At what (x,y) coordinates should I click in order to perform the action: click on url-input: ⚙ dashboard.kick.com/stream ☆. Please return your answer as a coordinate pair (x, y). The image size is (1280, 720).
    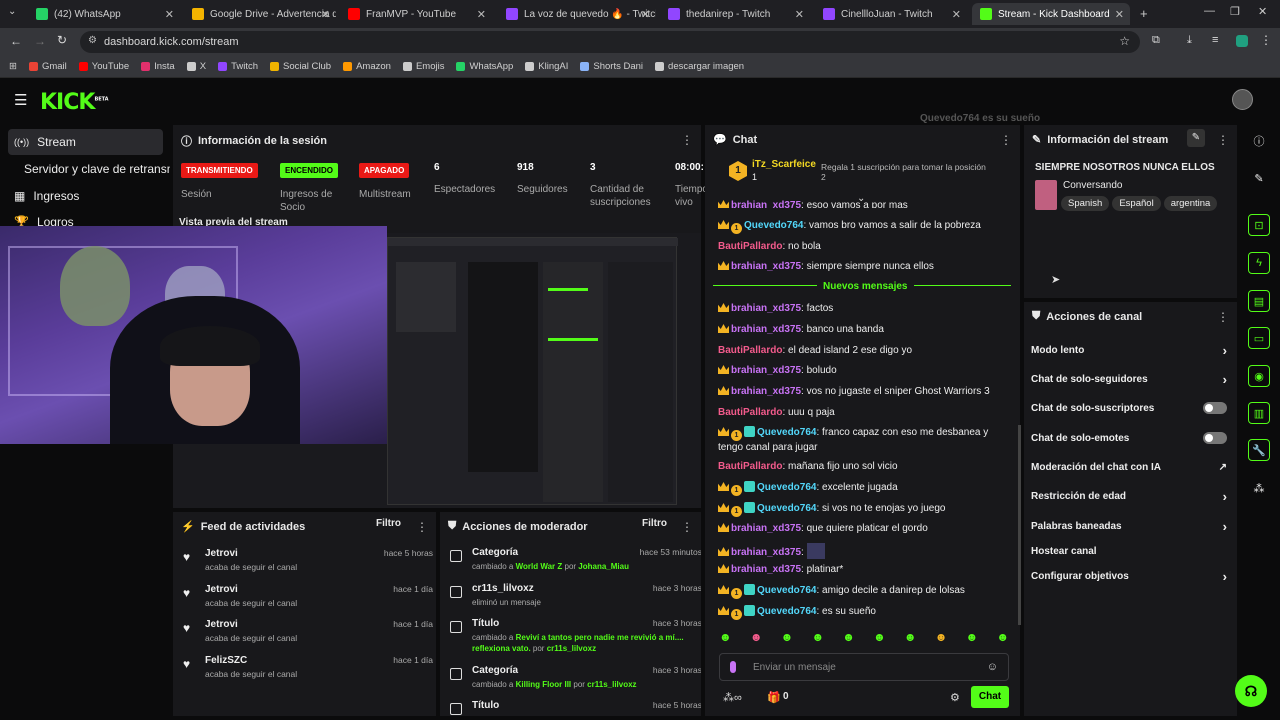
    Looking at the image, I should click on (610, 42).